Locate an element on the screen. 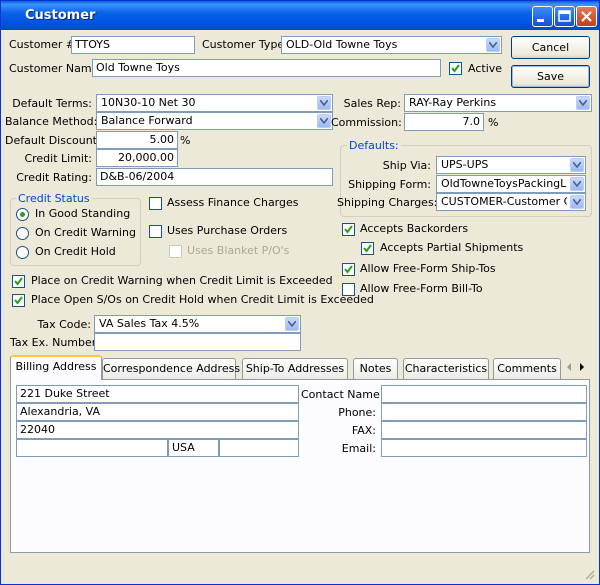 The height and width of the screenshot is (585, 600). on-credit-hold-radio is located at coordinates (22, 252).